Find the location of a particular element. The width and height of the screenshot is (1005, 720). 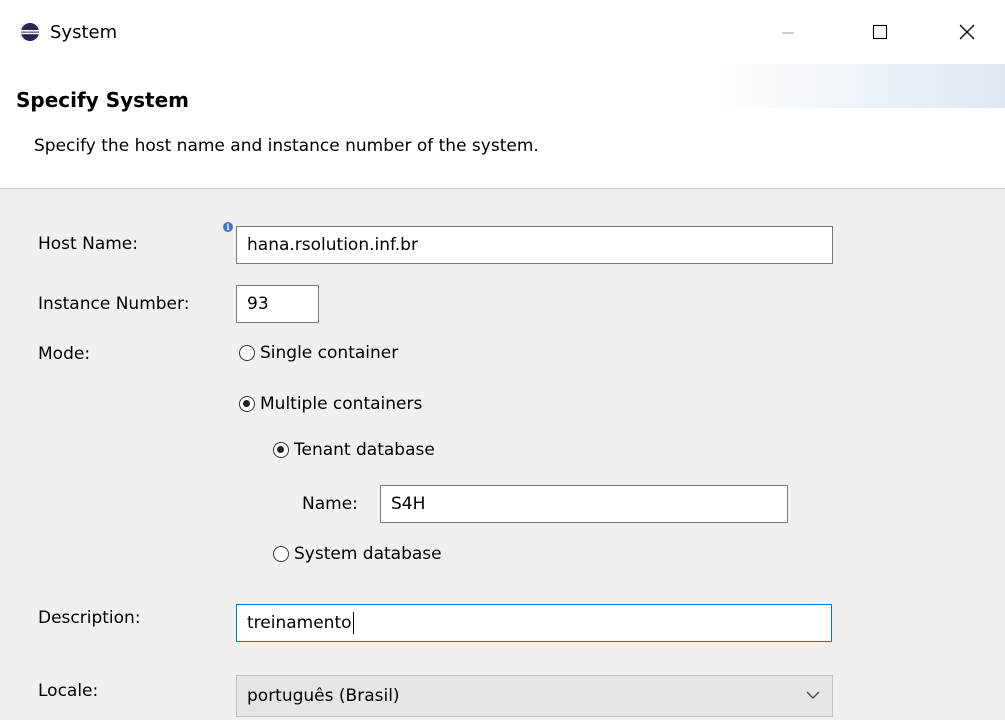

locale-select: português (Brasil) is located at coordinates (534, 696).